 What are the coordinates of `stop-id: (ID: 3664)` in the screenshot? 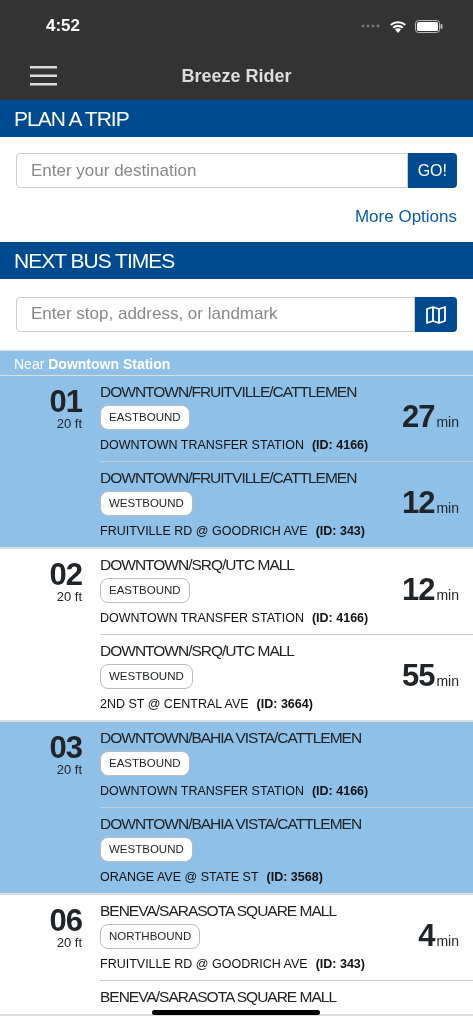 It's located at (284, 703).